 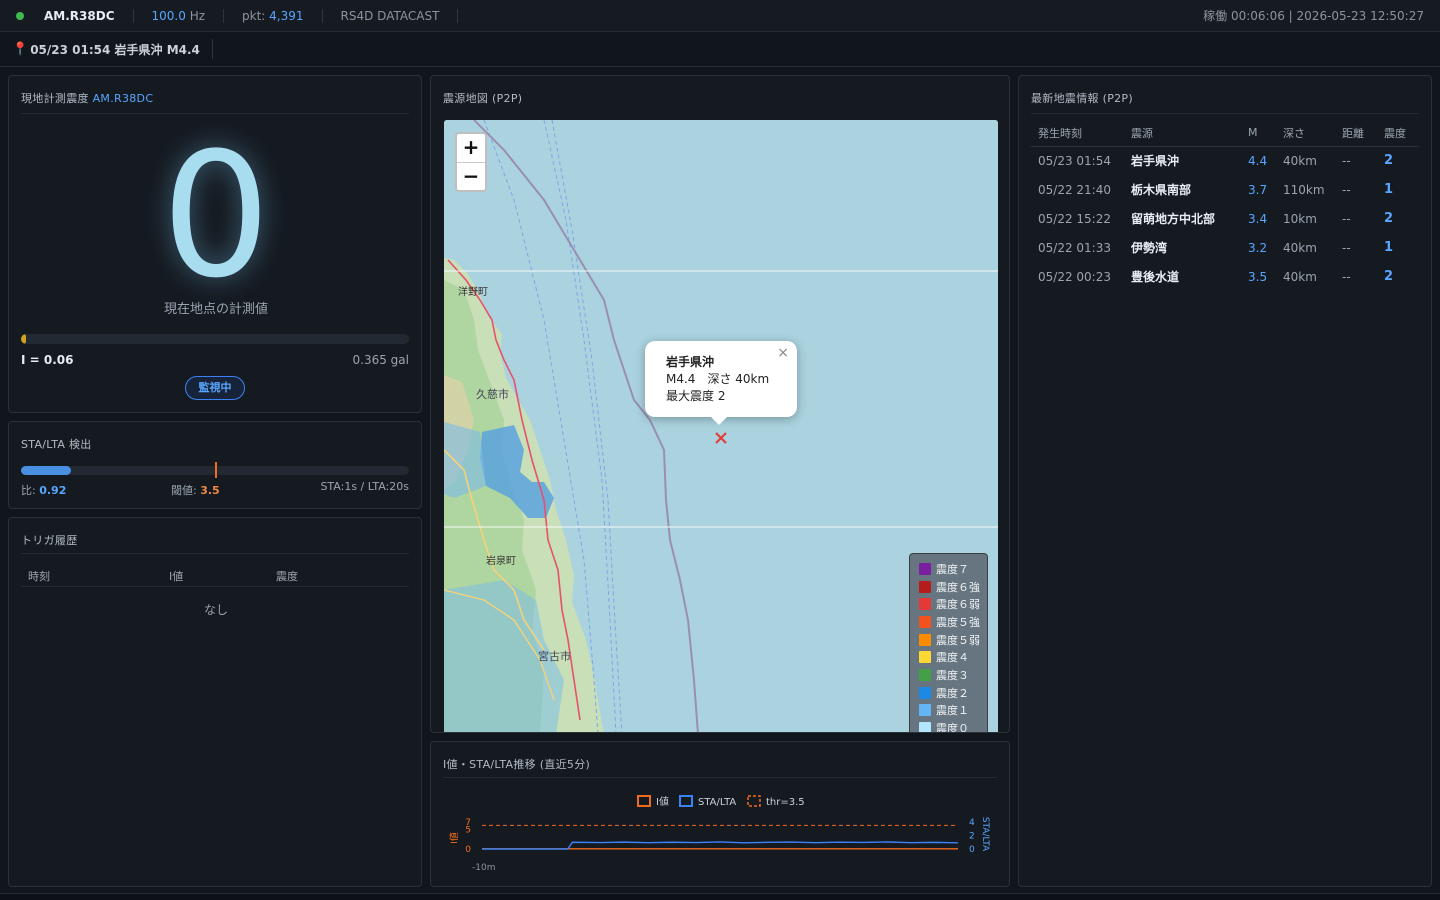 What do you see at coordinates (1074, 247) in the screenshot?
I see `cell-time: 05/22 01:33` at bounding box center [1074, 247].